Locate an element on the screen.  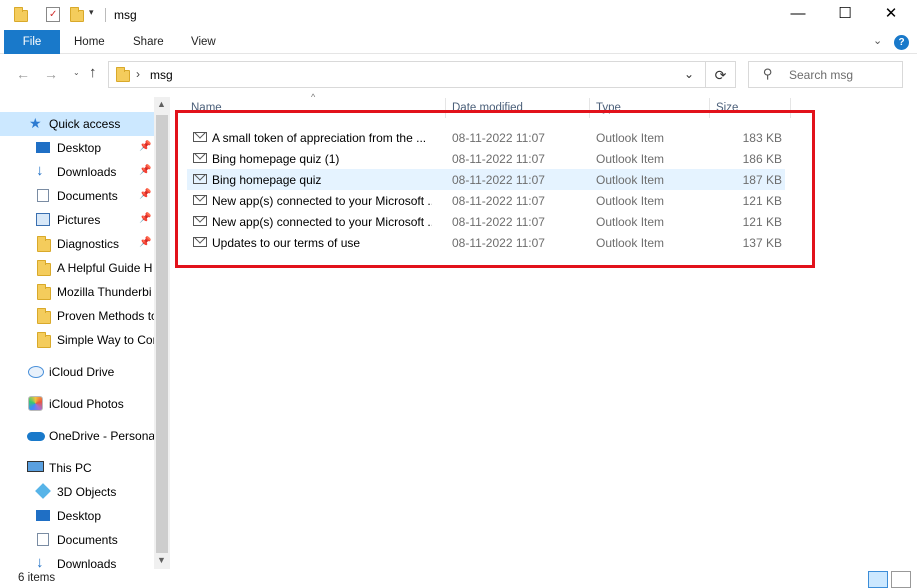
sidebar-item-quick-access: ★ Quick access is located at coordinates (77, 124).